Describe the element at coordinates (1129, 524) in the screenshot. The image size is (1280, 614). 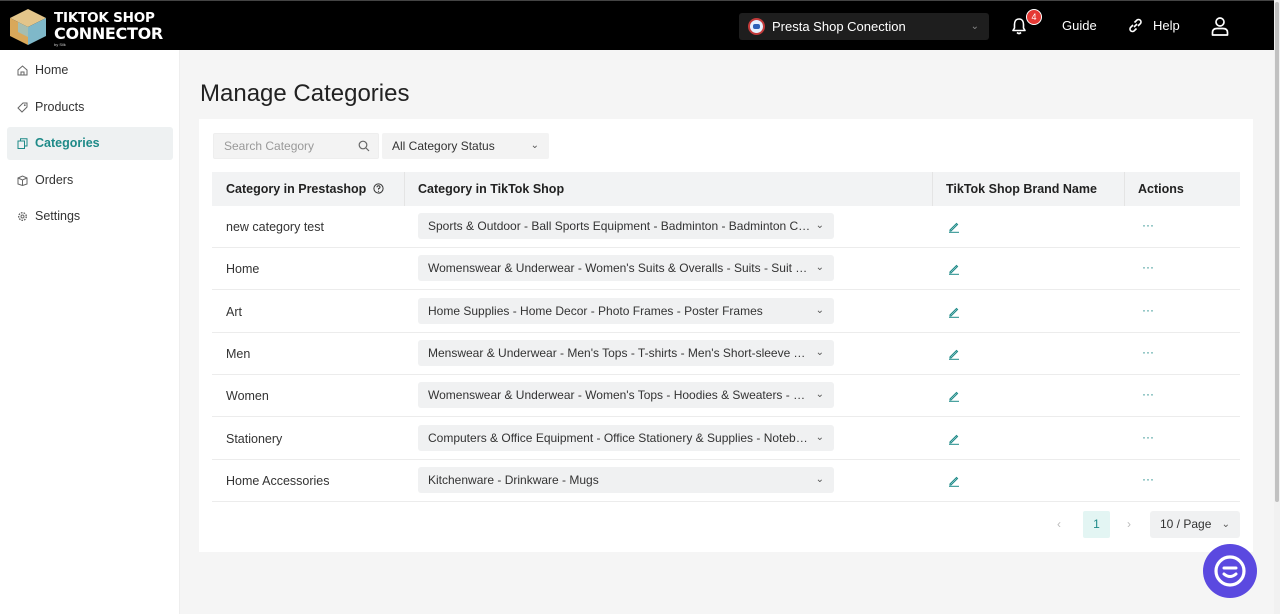
I see `pagination-next-button: ›` at that location.